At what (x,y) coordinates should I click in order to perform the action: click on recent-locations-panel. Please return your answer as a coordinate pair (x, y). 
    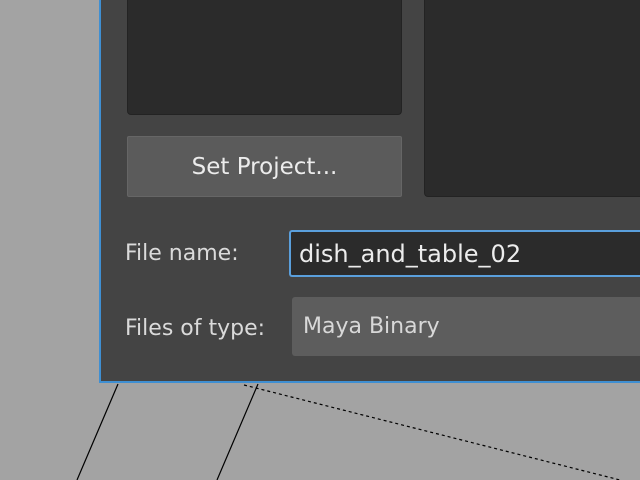
    Looking at the image, I should click on (264, 57).